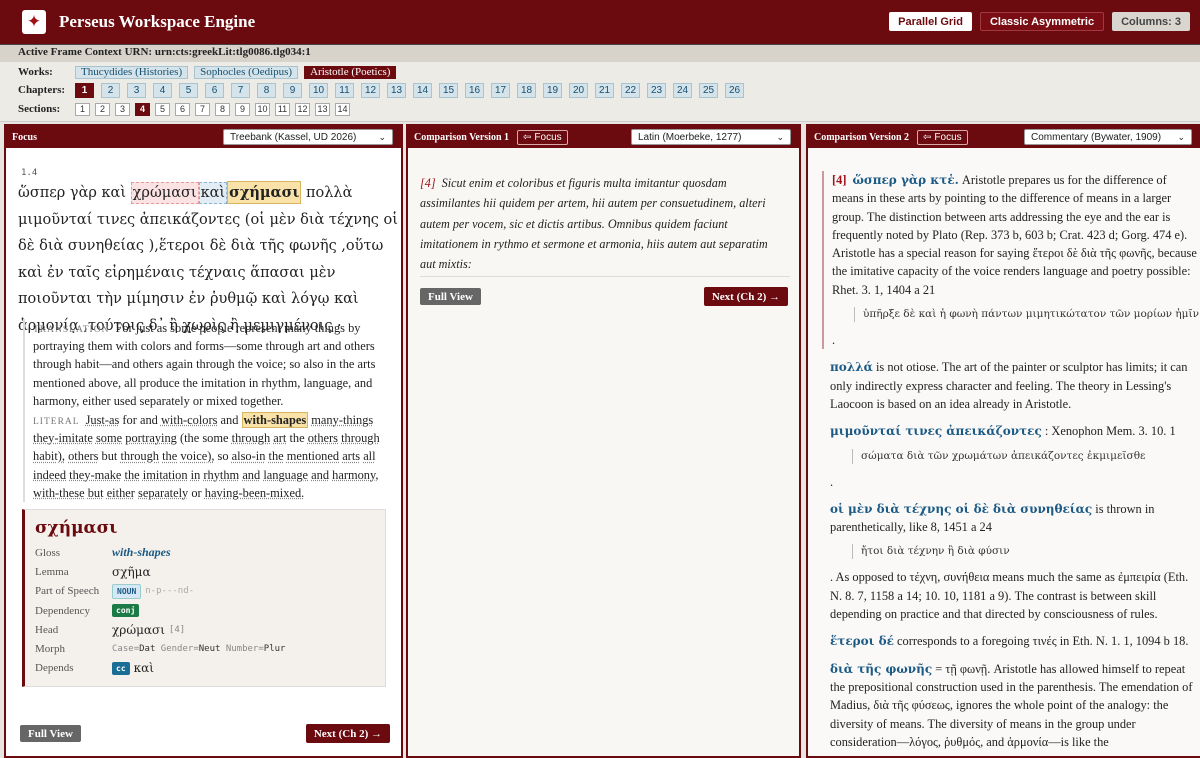 Image resolution: width=1200 pixels, height=758 pixels. I want to click on chapter-chip-9: 9, so click(292, 90).